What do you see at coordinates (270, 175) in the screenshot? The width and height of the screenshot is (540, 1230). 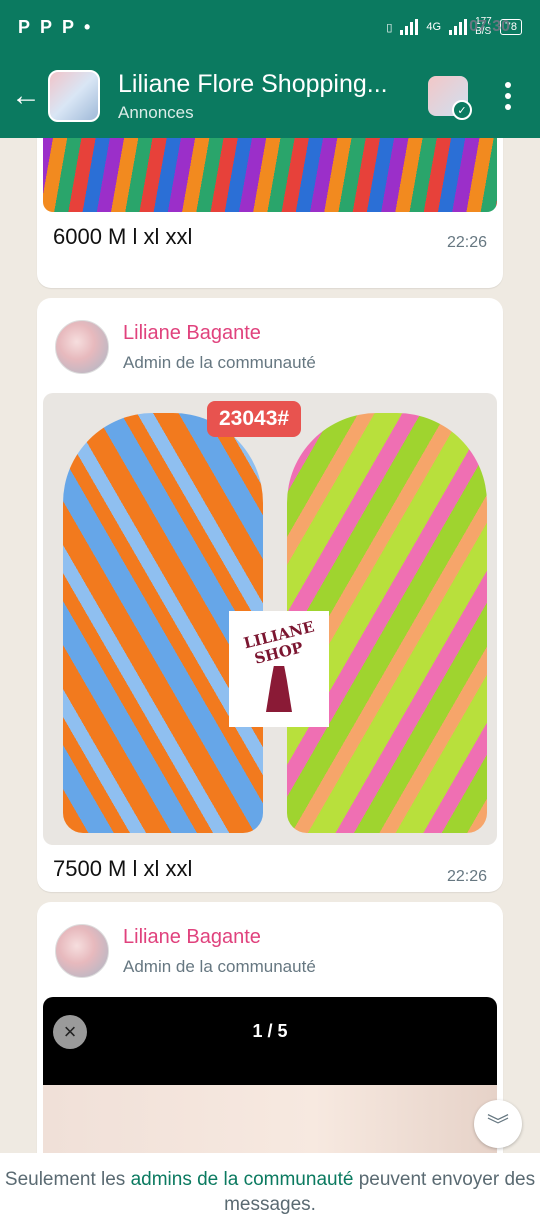 I see `message-image` at bounding box center [270, 175].